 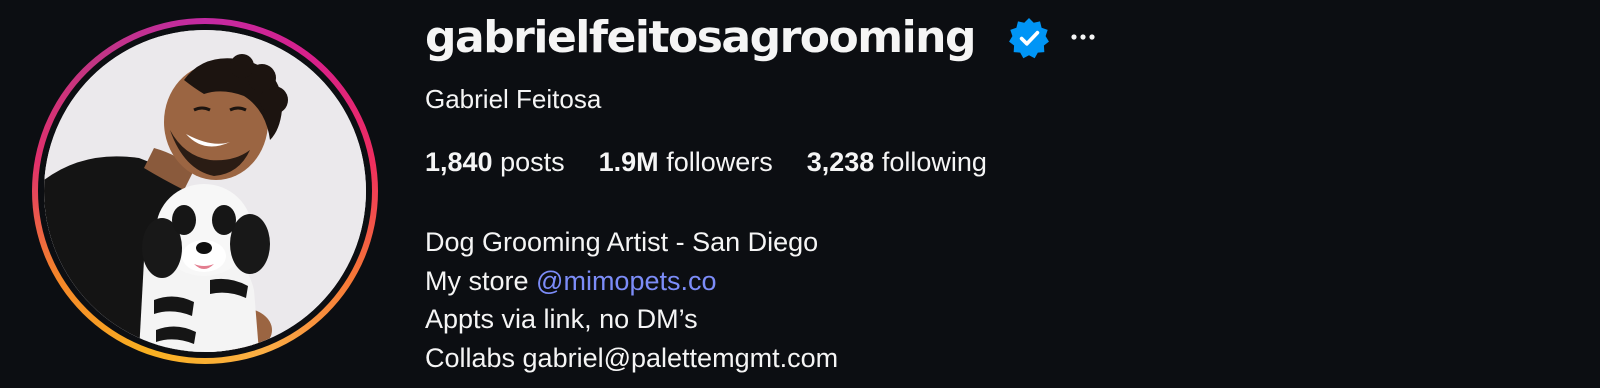 I want to click on followers-count-stat: 1.9M followers, so click(x=686, y=162).